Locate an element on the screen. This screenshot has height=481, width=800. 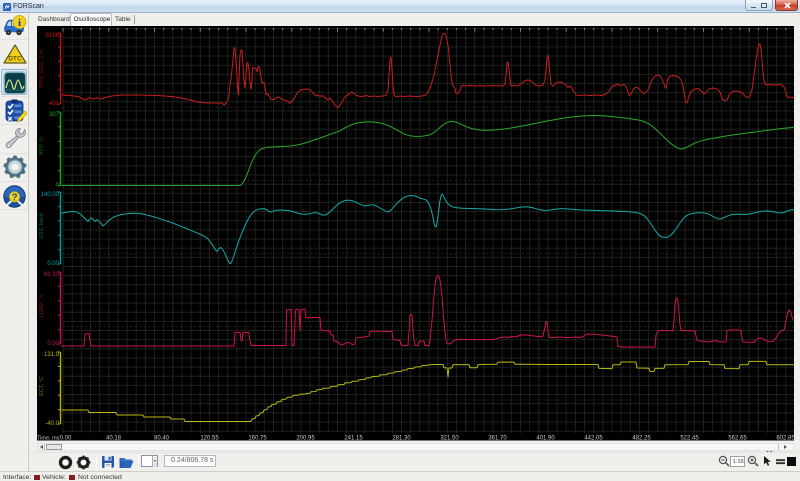
svg-text: 361.70 is located at coordinates (497, 439).